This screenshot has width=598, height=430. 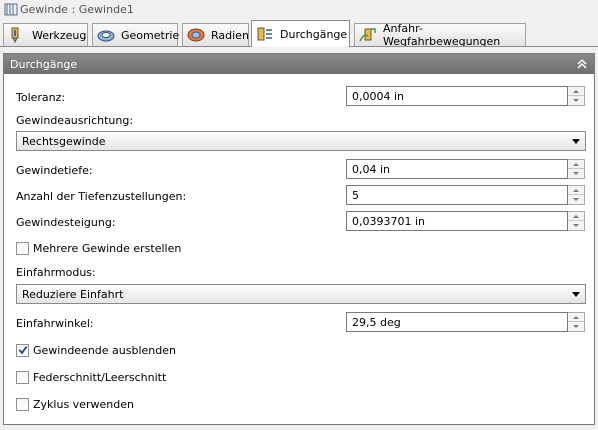 I want to click on checkbox-label: Mehrere Gewinde erstellen, so click(x=107, y=248).